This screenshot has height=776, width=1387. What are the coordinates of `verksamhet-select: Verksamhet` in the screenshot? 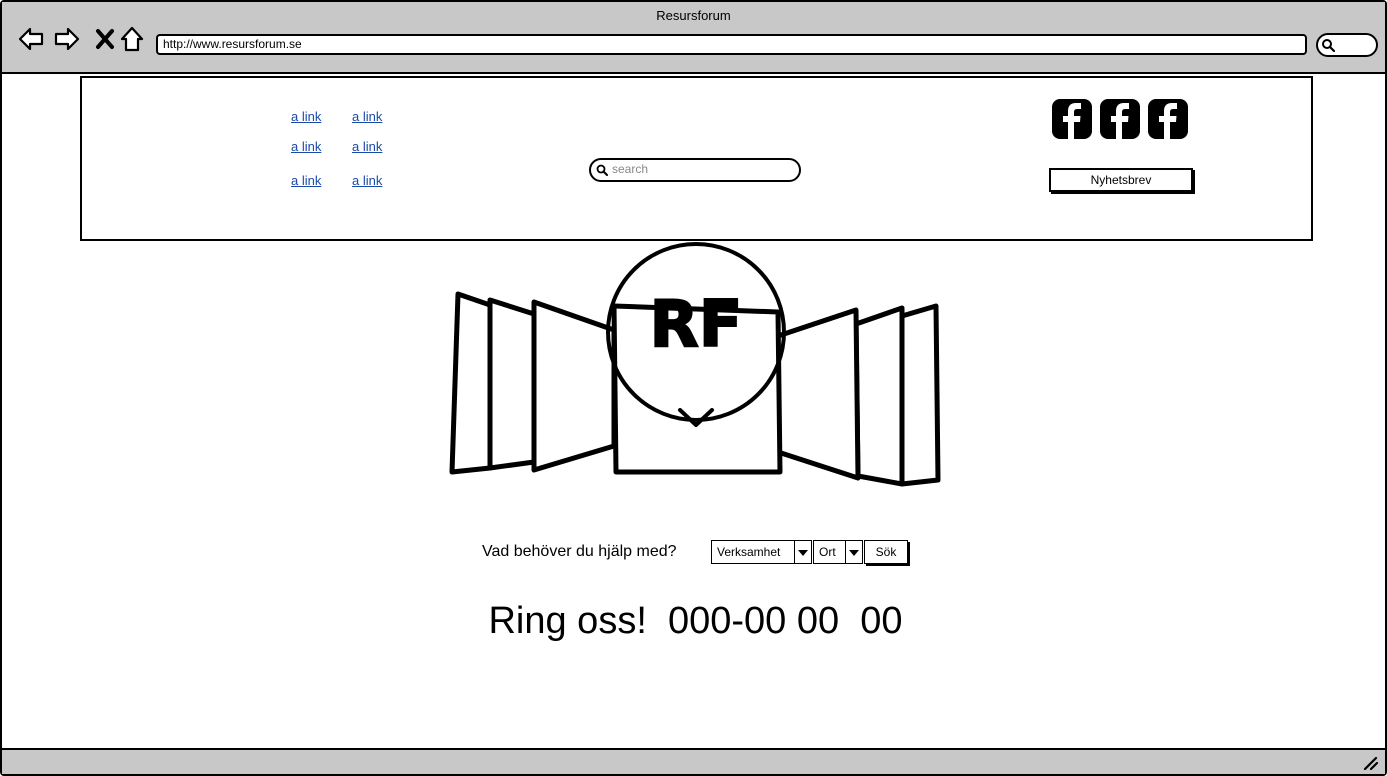 It's located at (761, 552).